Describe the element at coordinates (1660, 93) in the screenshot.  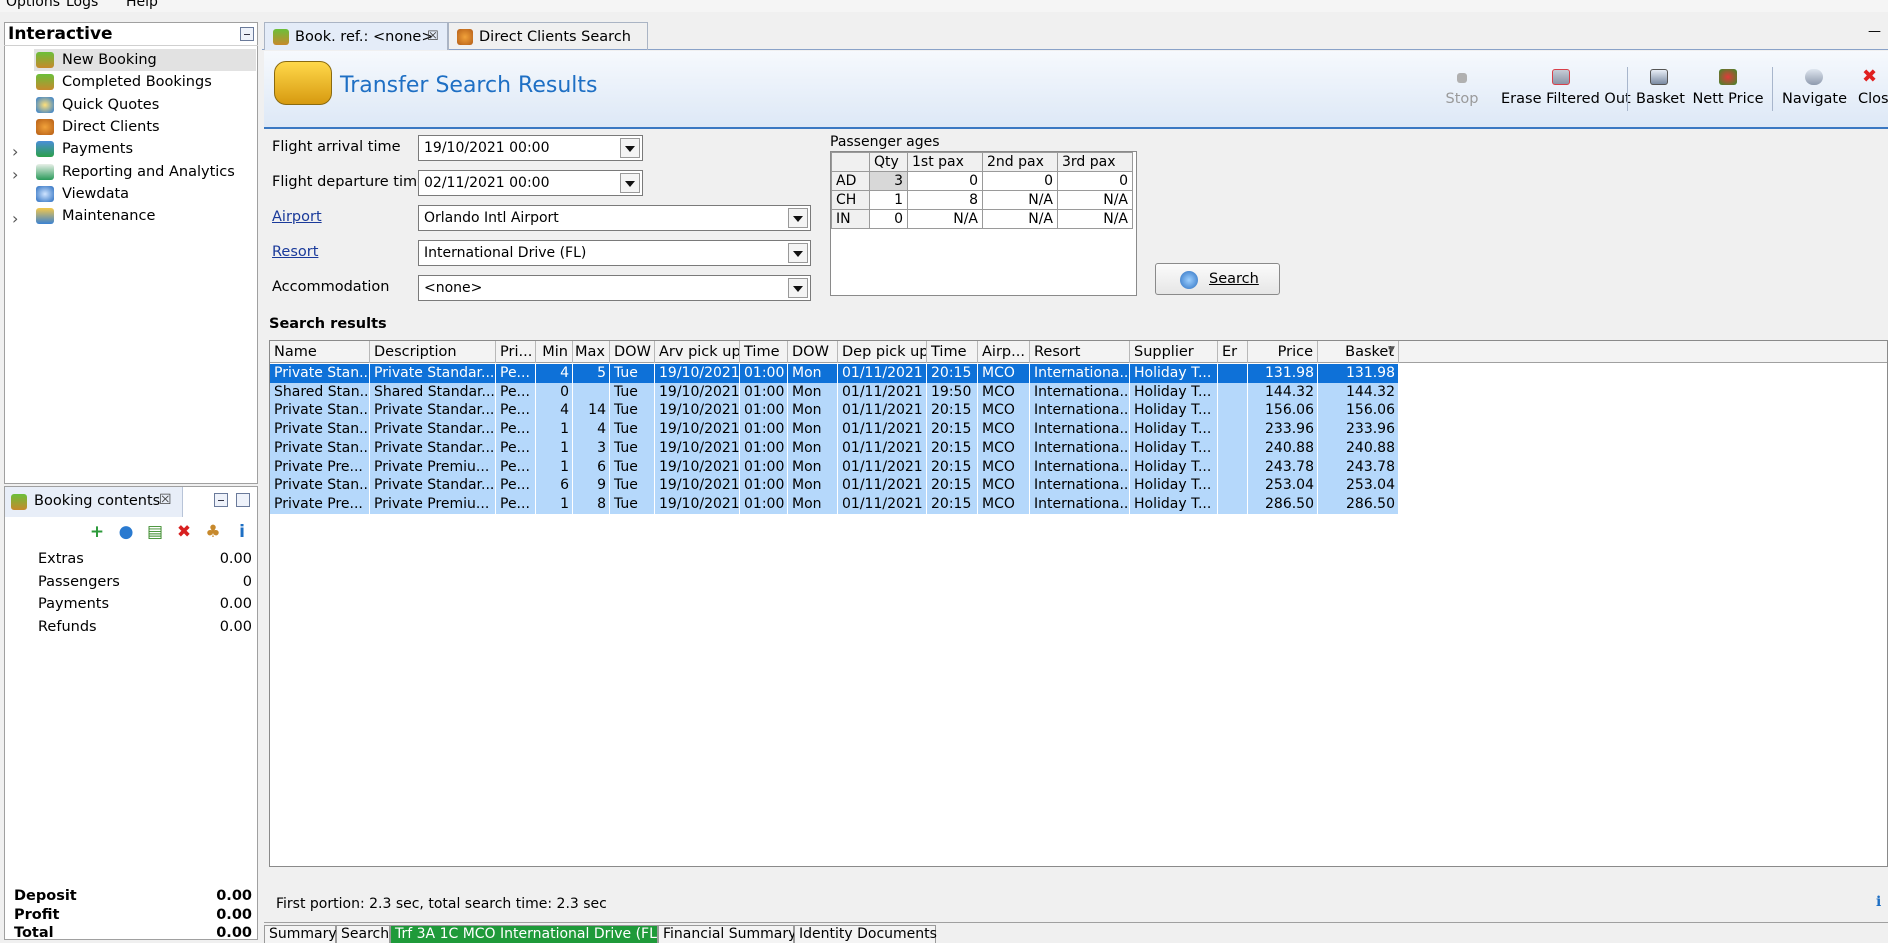
I see `basket-button: Basket` at that location.